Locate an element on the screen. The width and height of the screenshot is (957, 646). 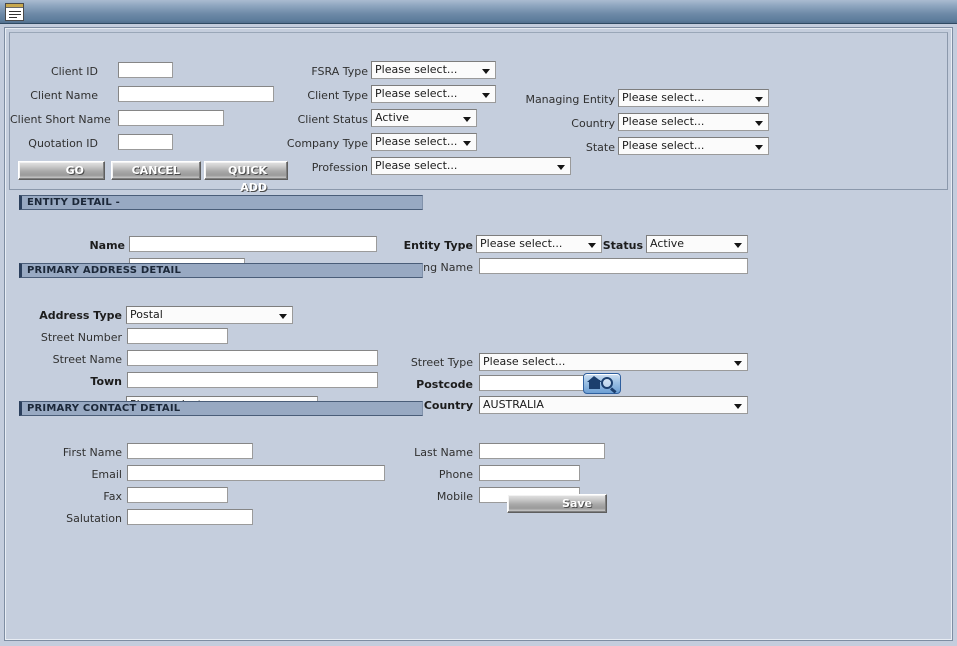
quotation-id-label: Quotation ID is located at coordinates (63, 143).